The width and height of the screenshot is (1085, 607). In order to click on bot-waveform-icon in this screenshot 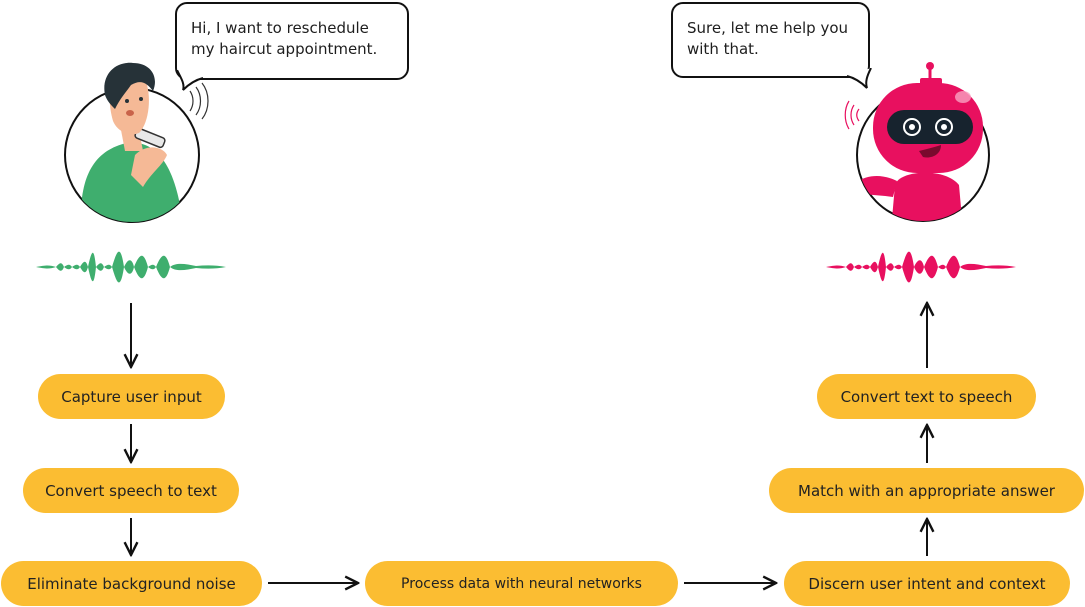, I will do `click(921, 267)`.